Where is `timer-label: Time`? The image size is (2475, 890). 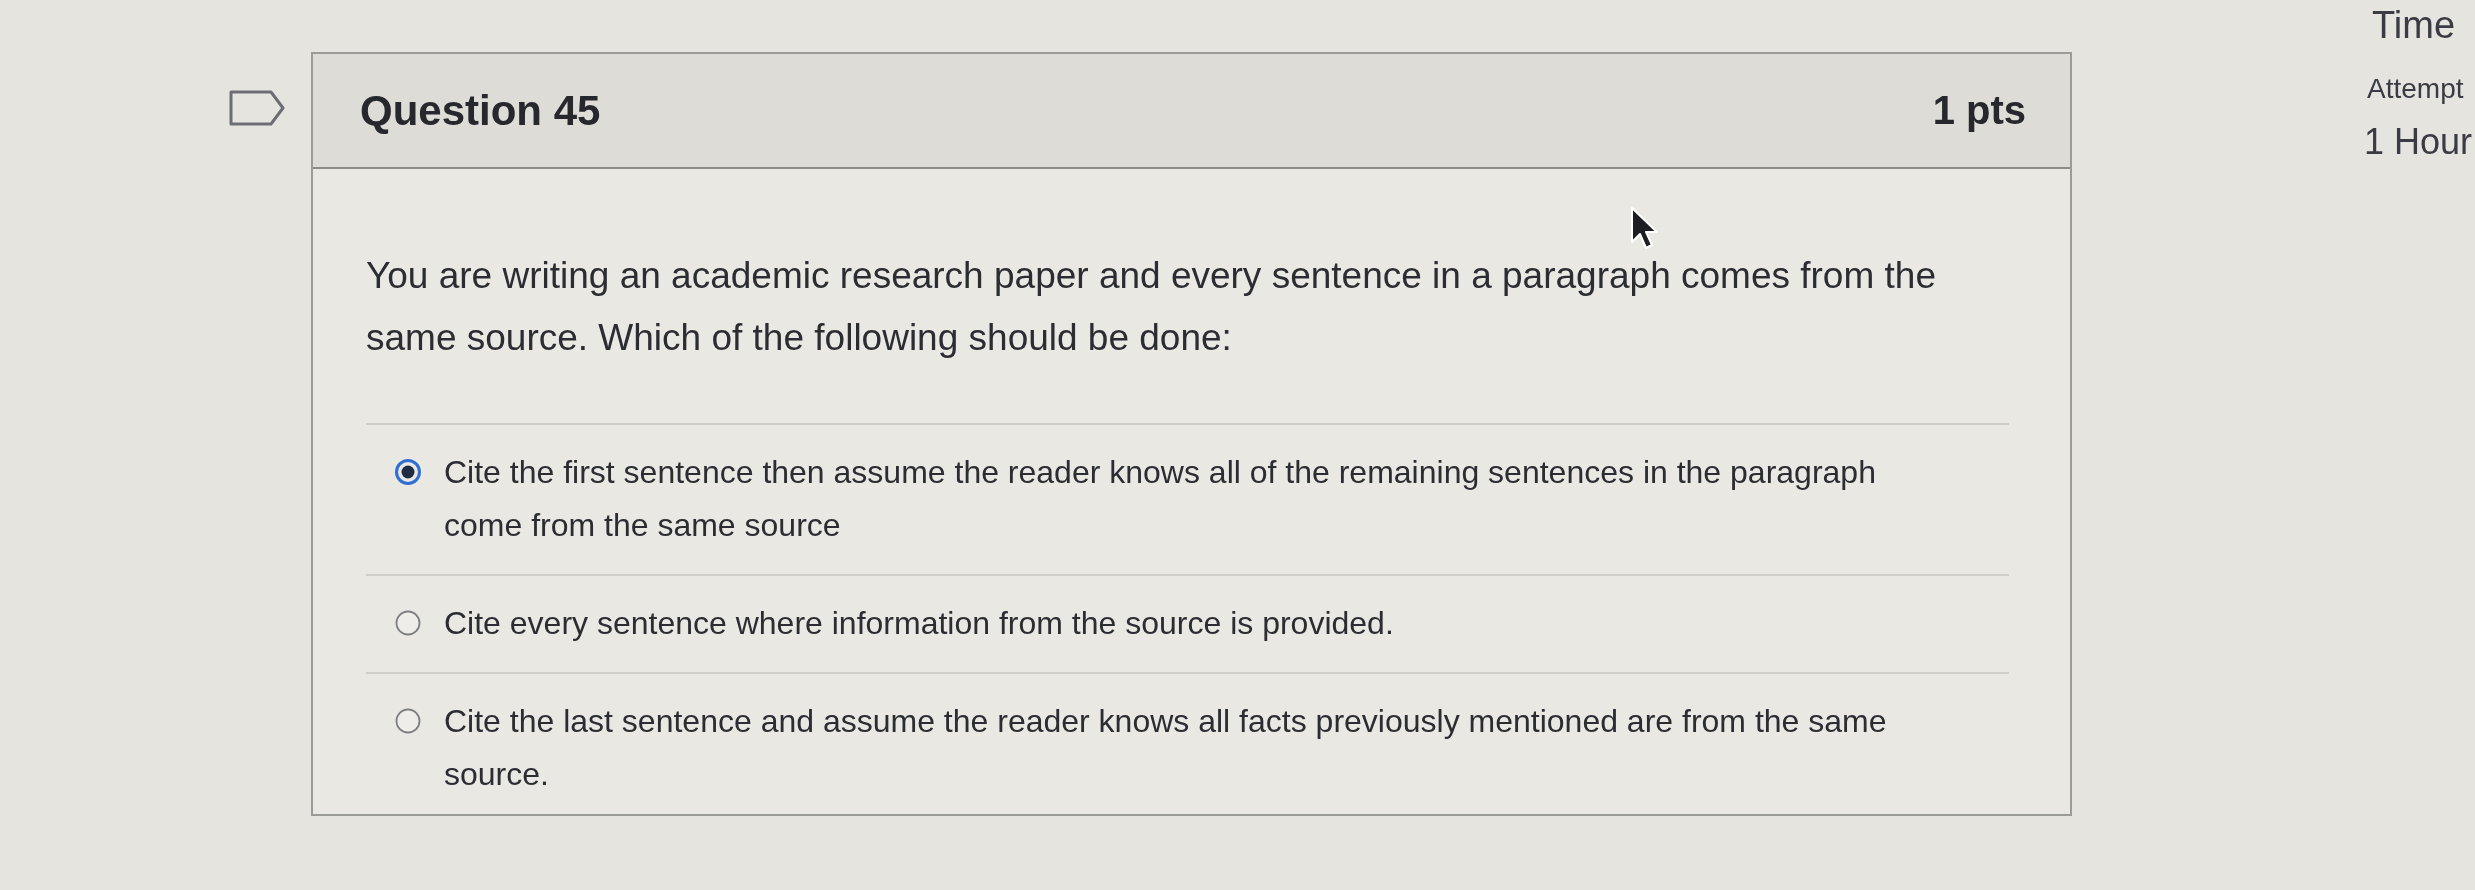
timer-label: Time is located at coordinates (2414, 25).